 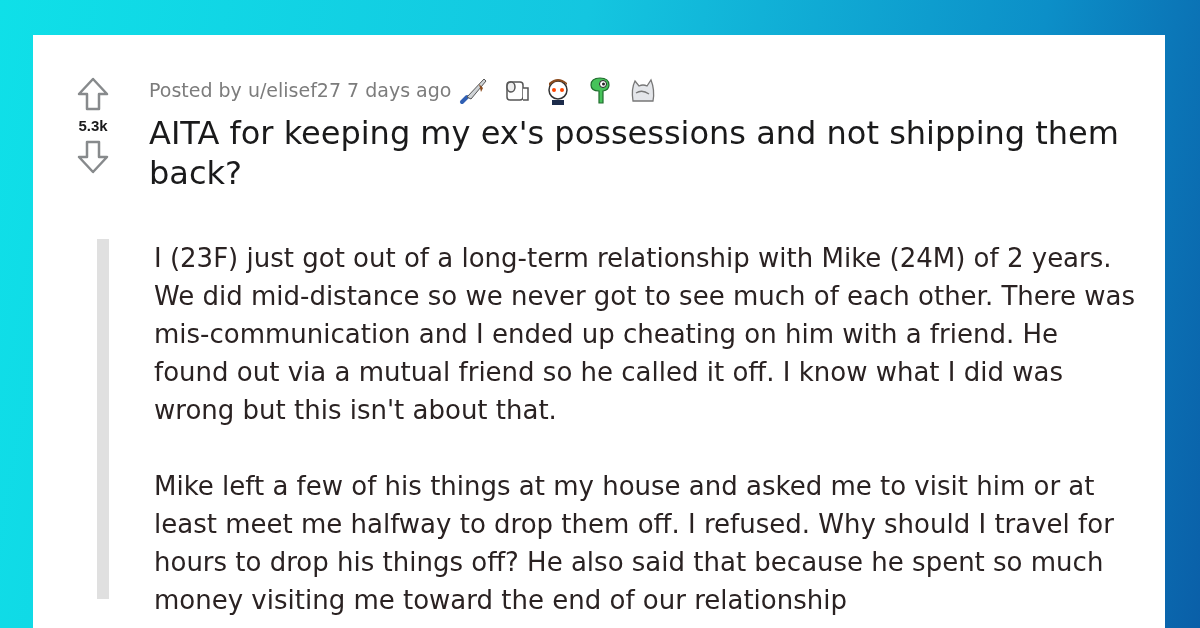 I want to click on upvote-icon, so click(x=93, y=94).